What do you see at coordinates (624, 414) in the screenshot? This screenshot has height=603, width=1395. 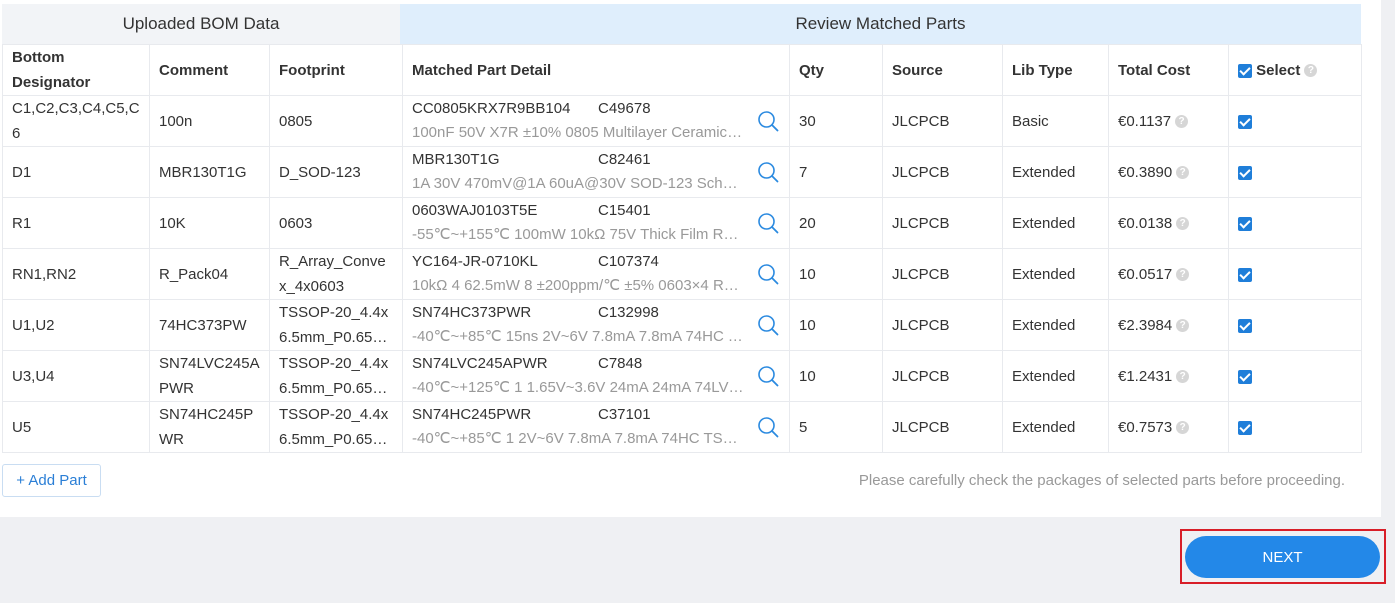 I see `lcsc-part-number: C37101` at bounding box center [624, 414].